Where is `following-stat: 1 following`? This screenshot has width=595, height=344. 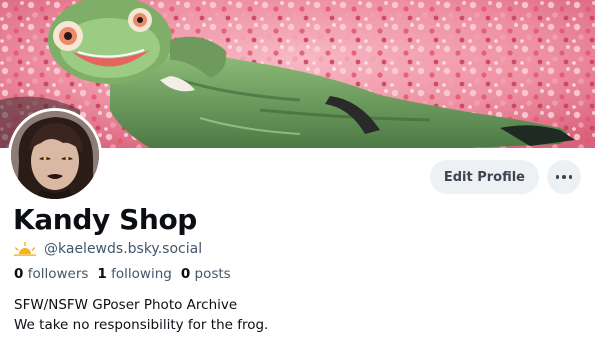 following-stat: 1 following is located at coordinates (134, 274).